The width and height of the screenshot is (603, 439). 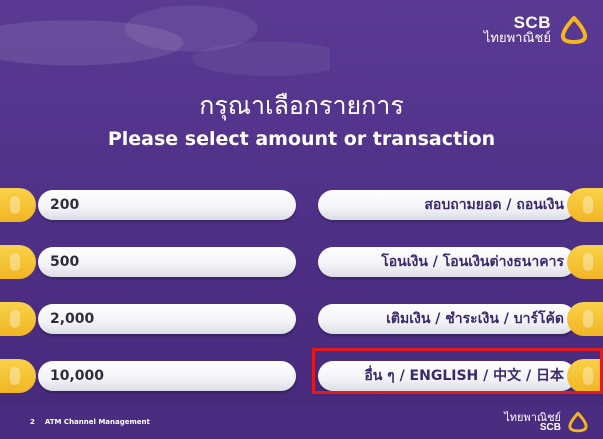 I want to click on title-english: Please select amount or transaction, so click(x=301, y=139).